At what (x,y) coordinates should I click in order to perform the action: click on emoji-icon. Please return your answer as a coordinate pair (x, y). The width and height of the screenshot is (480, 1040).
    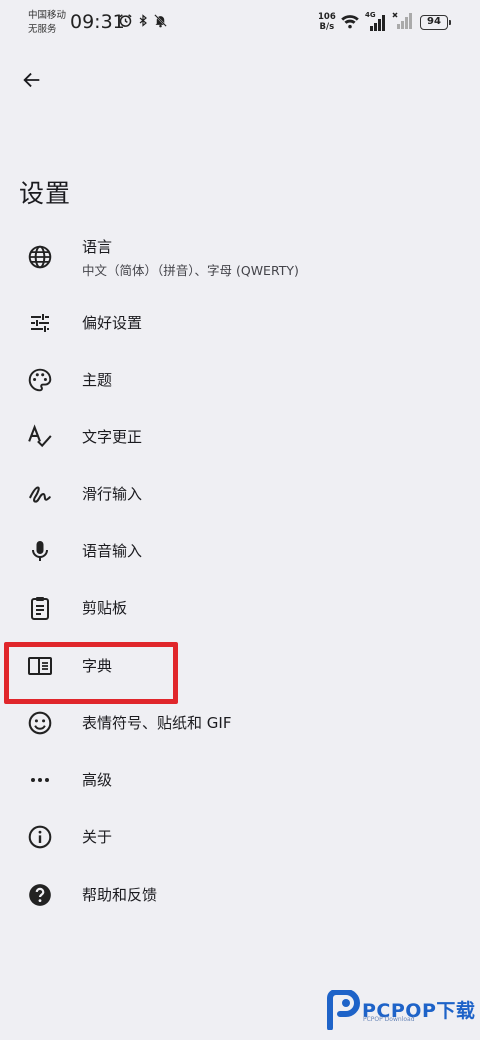
    Looking at the image, I should click on (40, 723).